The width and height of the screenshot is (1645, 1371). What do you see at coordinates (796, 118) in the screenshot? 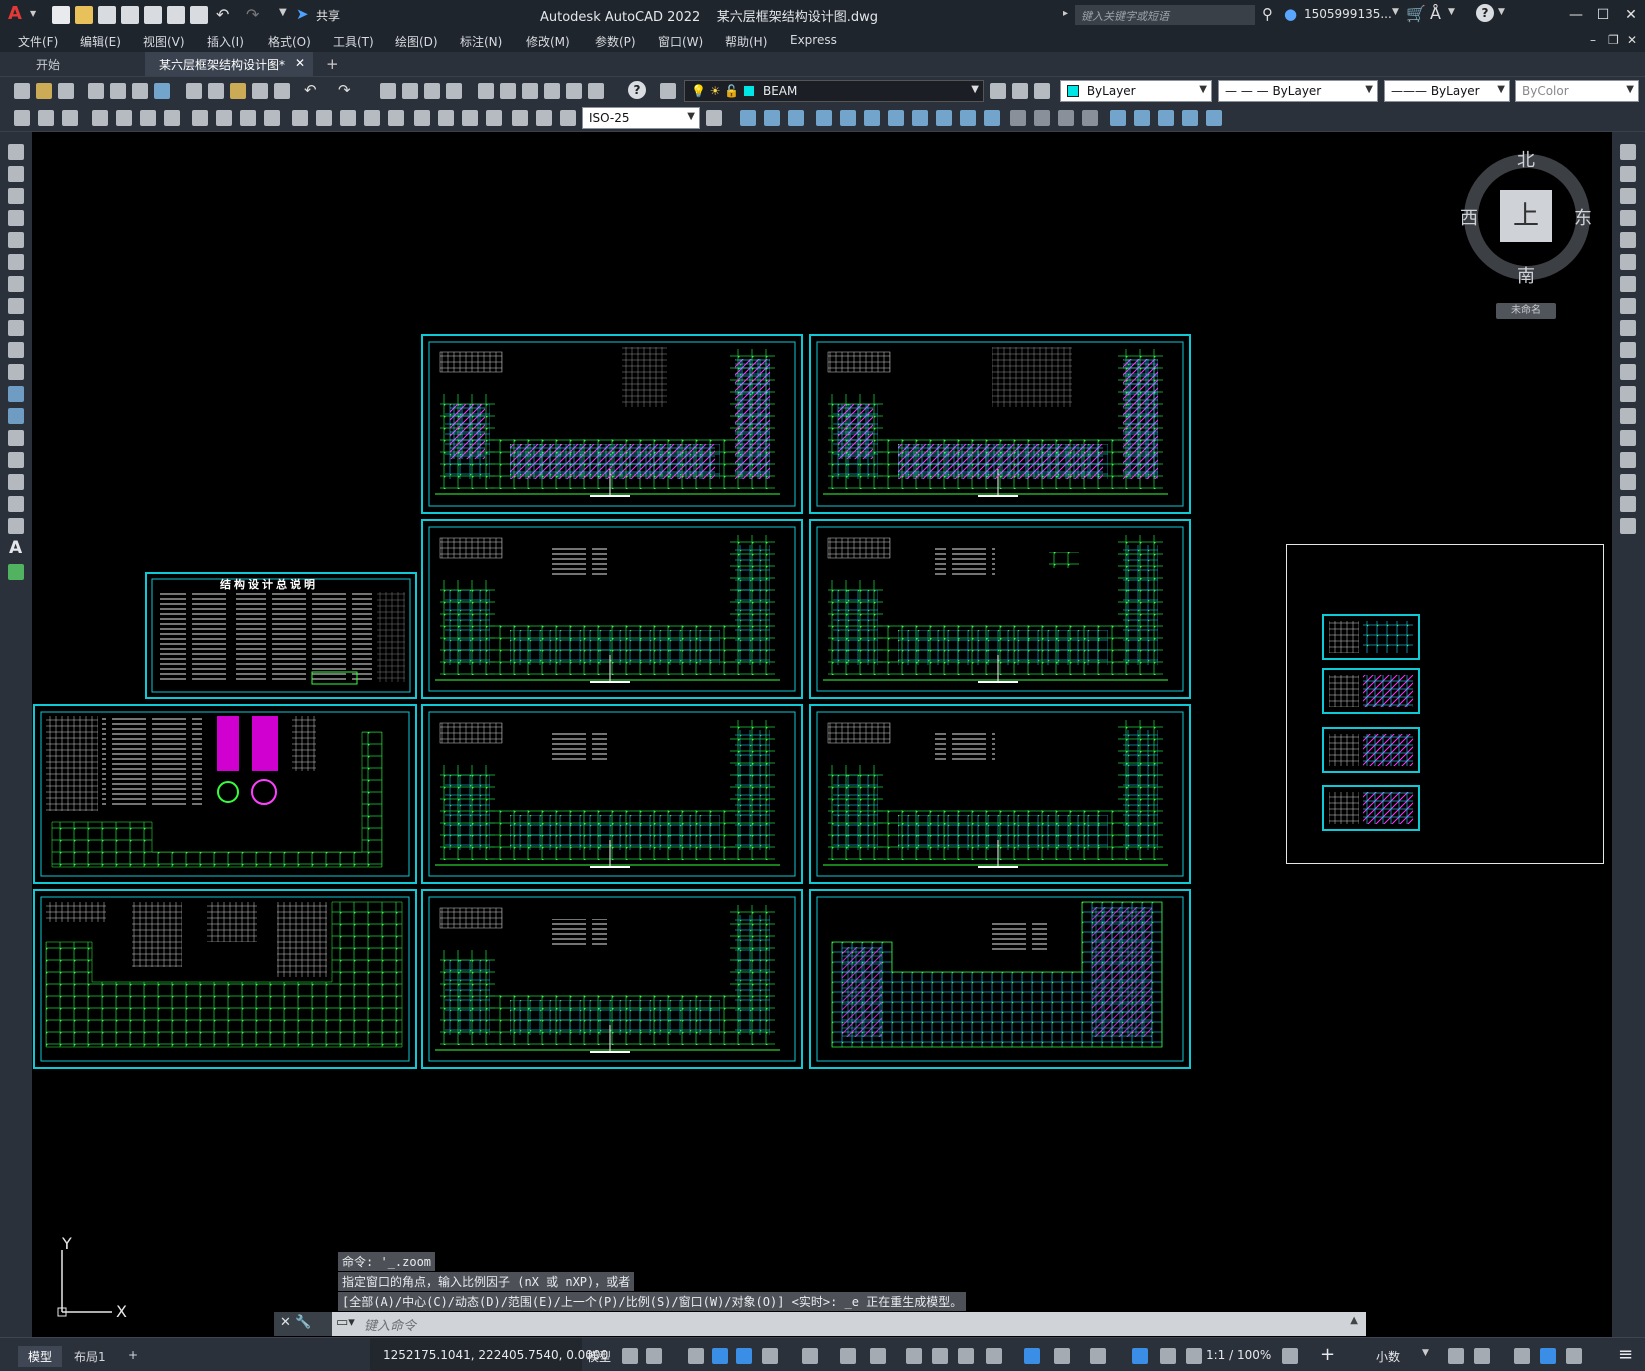
I see `subtract-icon` at bounding box center [796, 118].